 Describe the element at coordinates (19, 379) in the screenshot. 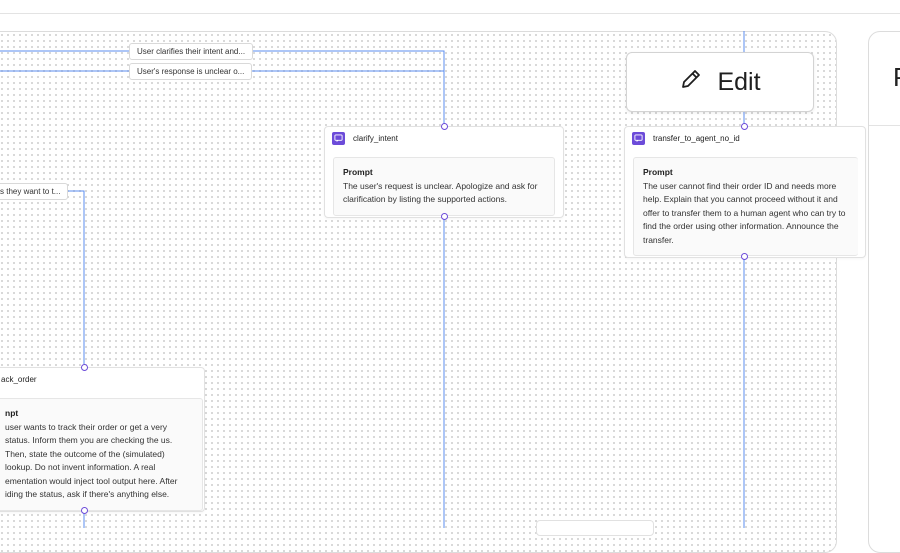

I see `node-title: ack_order` at that location.